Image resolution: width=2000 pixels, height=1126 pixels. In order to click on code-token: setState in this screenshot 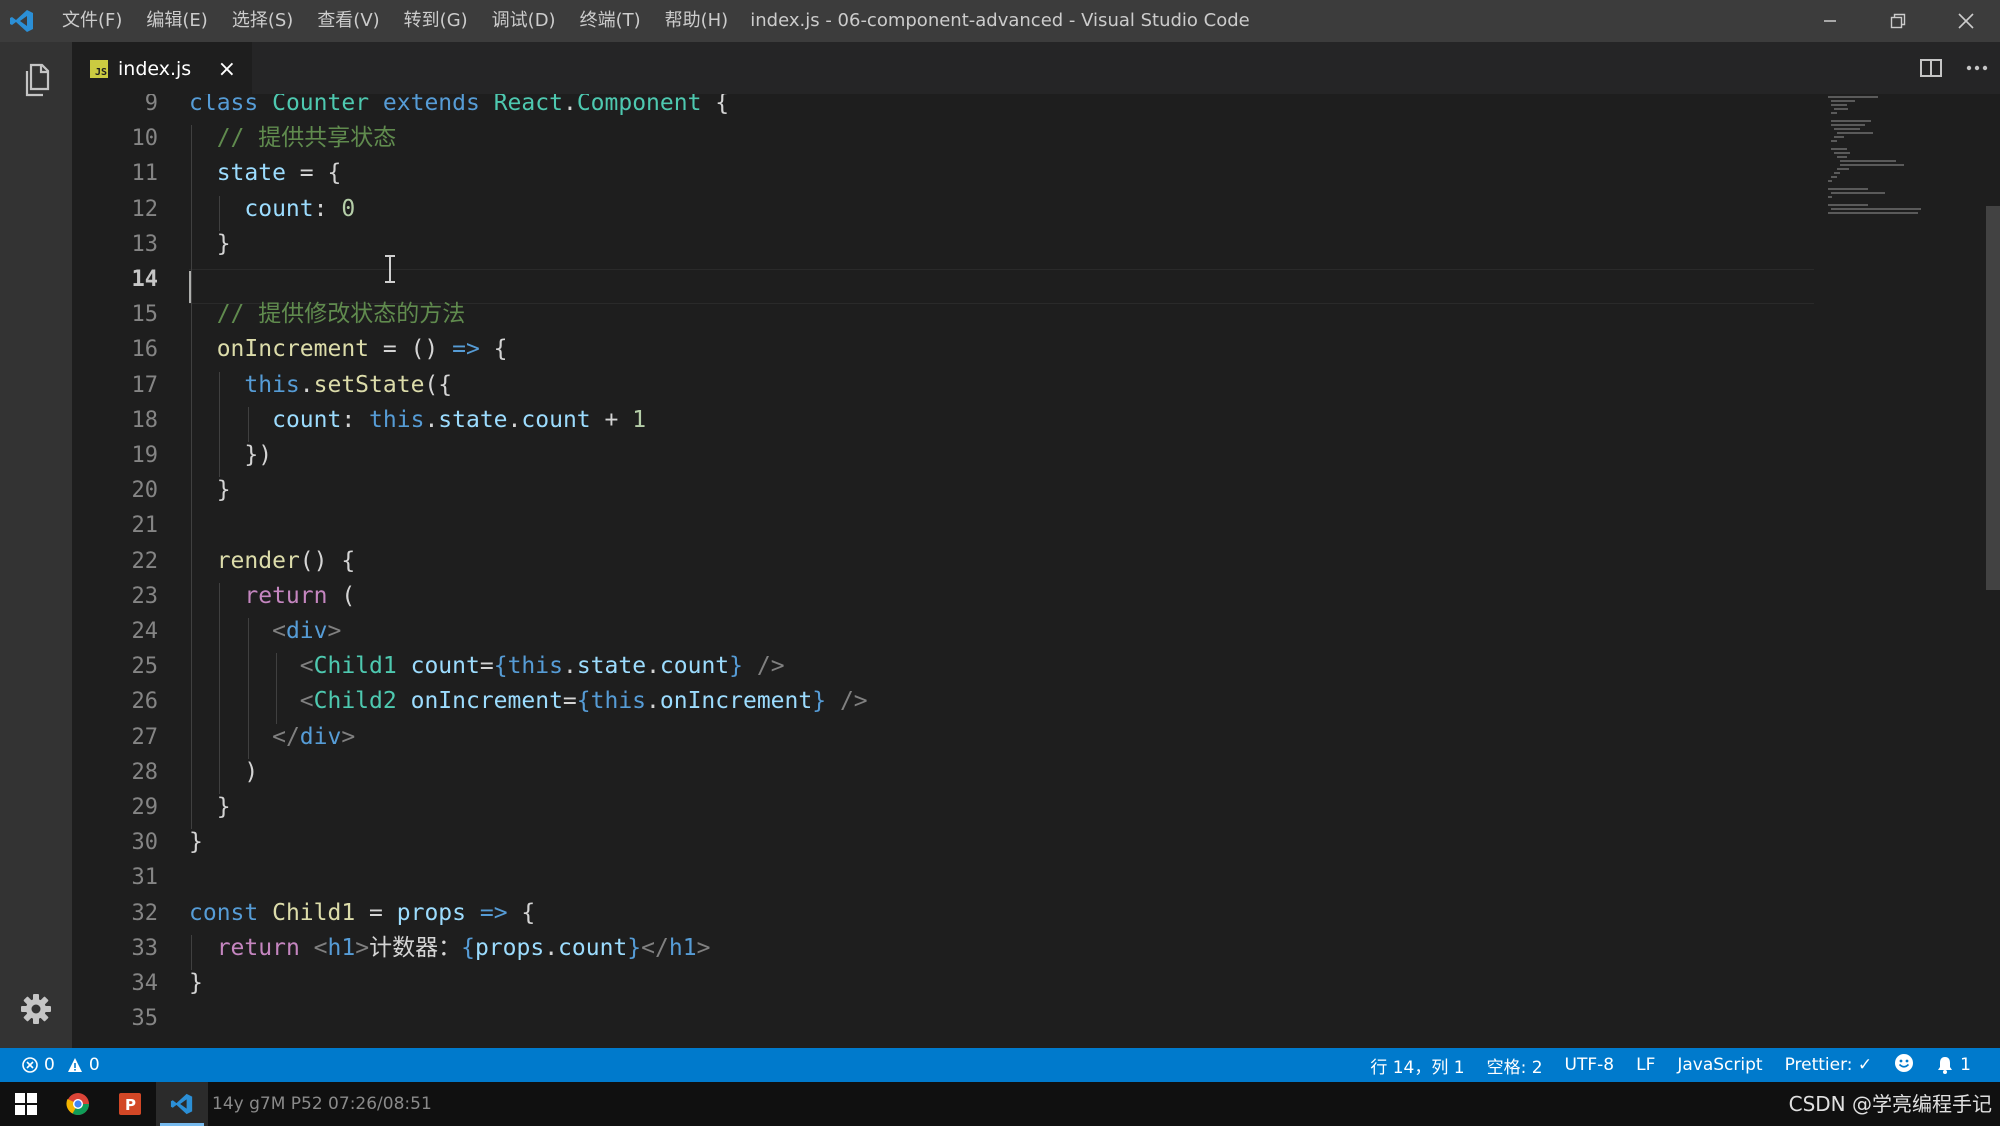, I will do `click(369, 384)`.